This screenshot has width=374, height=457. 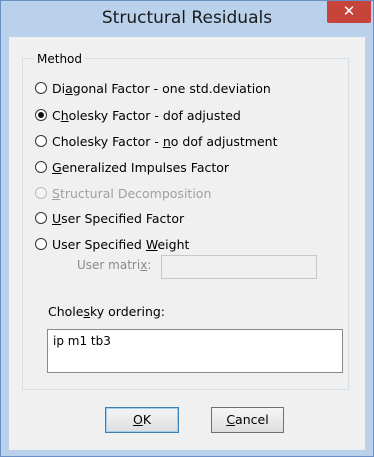 I want to click on radio-user-specified-factor: User Specified Factor, so click(x=109, y=218).